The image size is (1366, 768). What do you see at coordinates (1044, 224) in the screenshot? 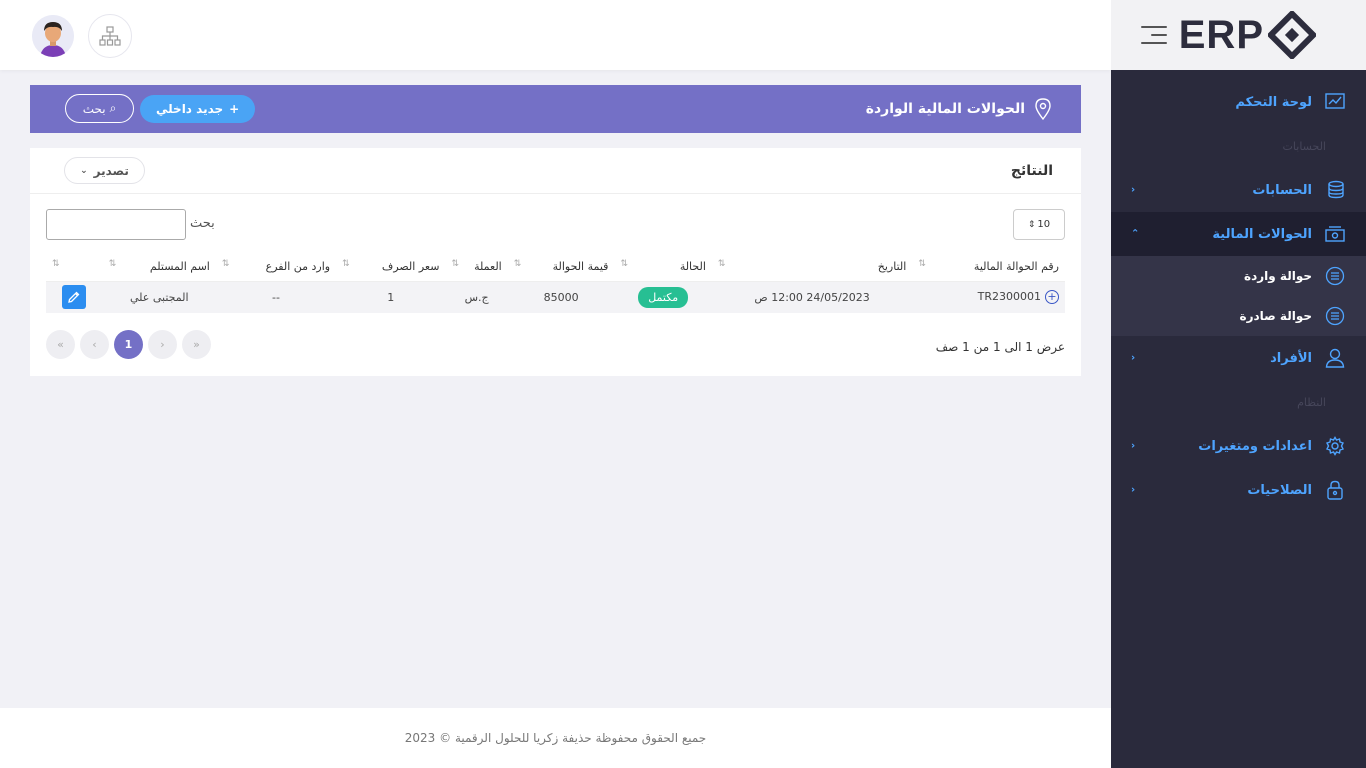
I see `page-size-value: 10` at bounding box center [1044, 224].